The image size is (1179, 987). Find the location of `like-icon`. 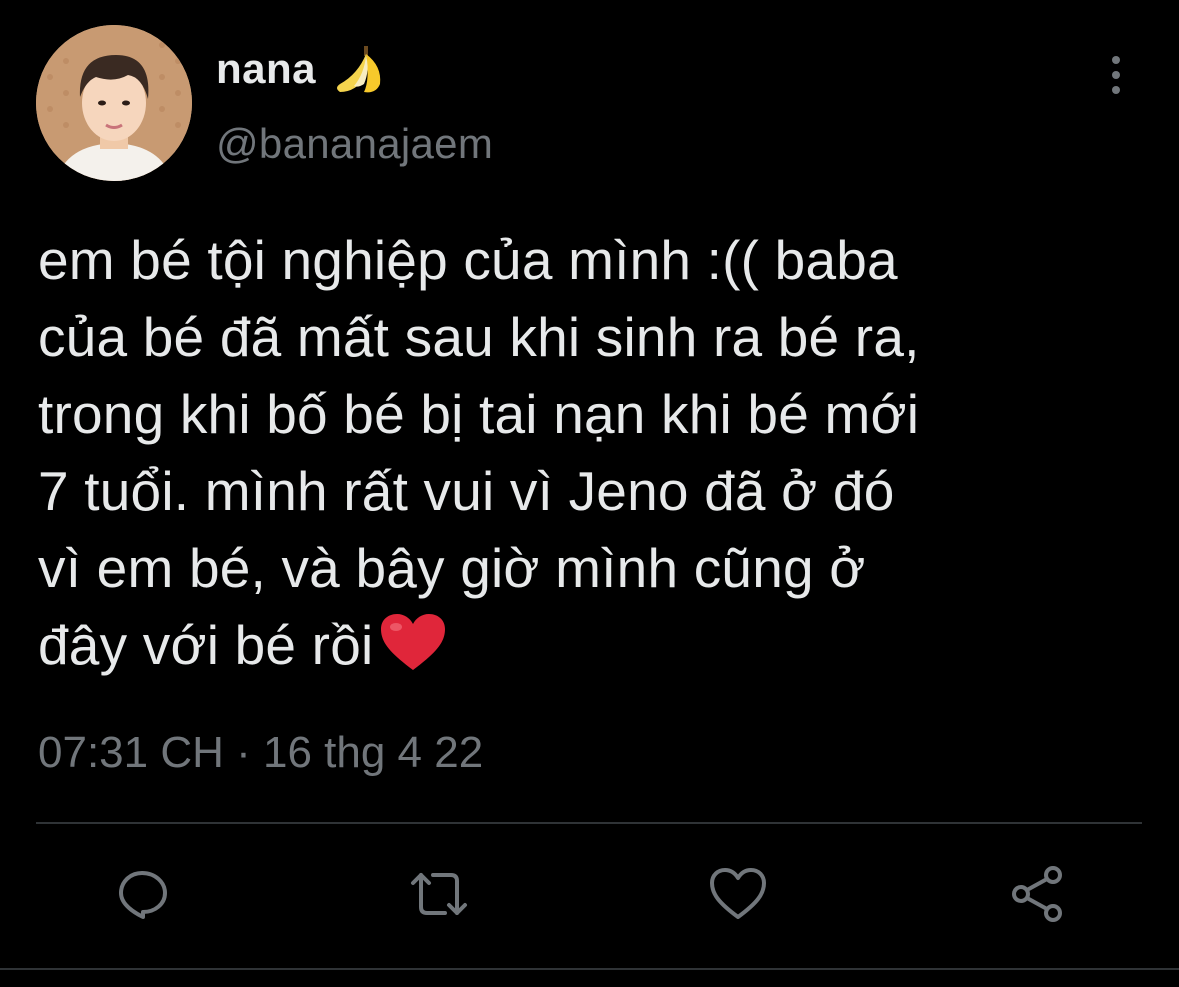

like-icon is located at coordinates (738, 893).